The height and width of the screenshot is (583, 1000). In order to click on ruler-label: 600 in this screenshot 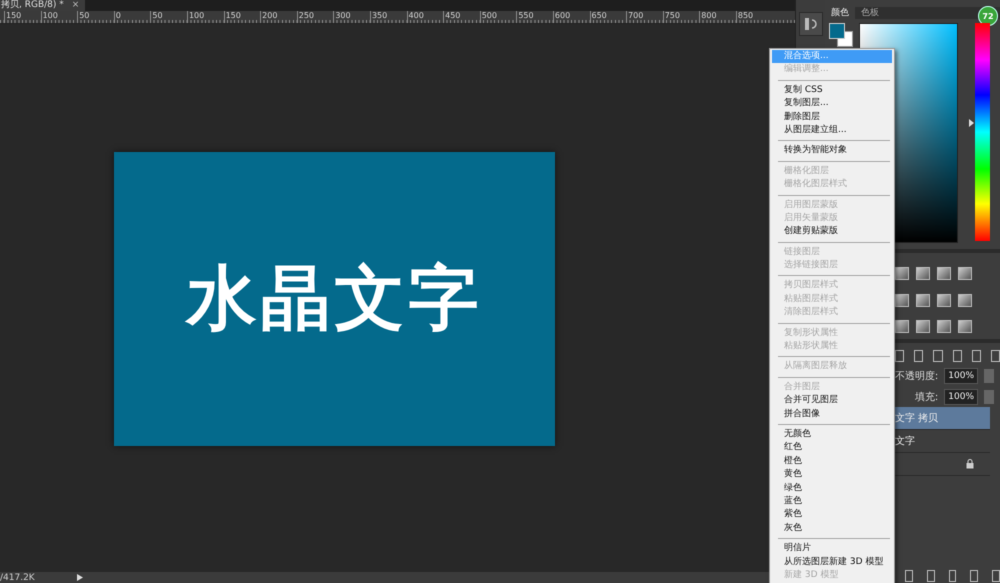, I will do `click(562, 15)`.